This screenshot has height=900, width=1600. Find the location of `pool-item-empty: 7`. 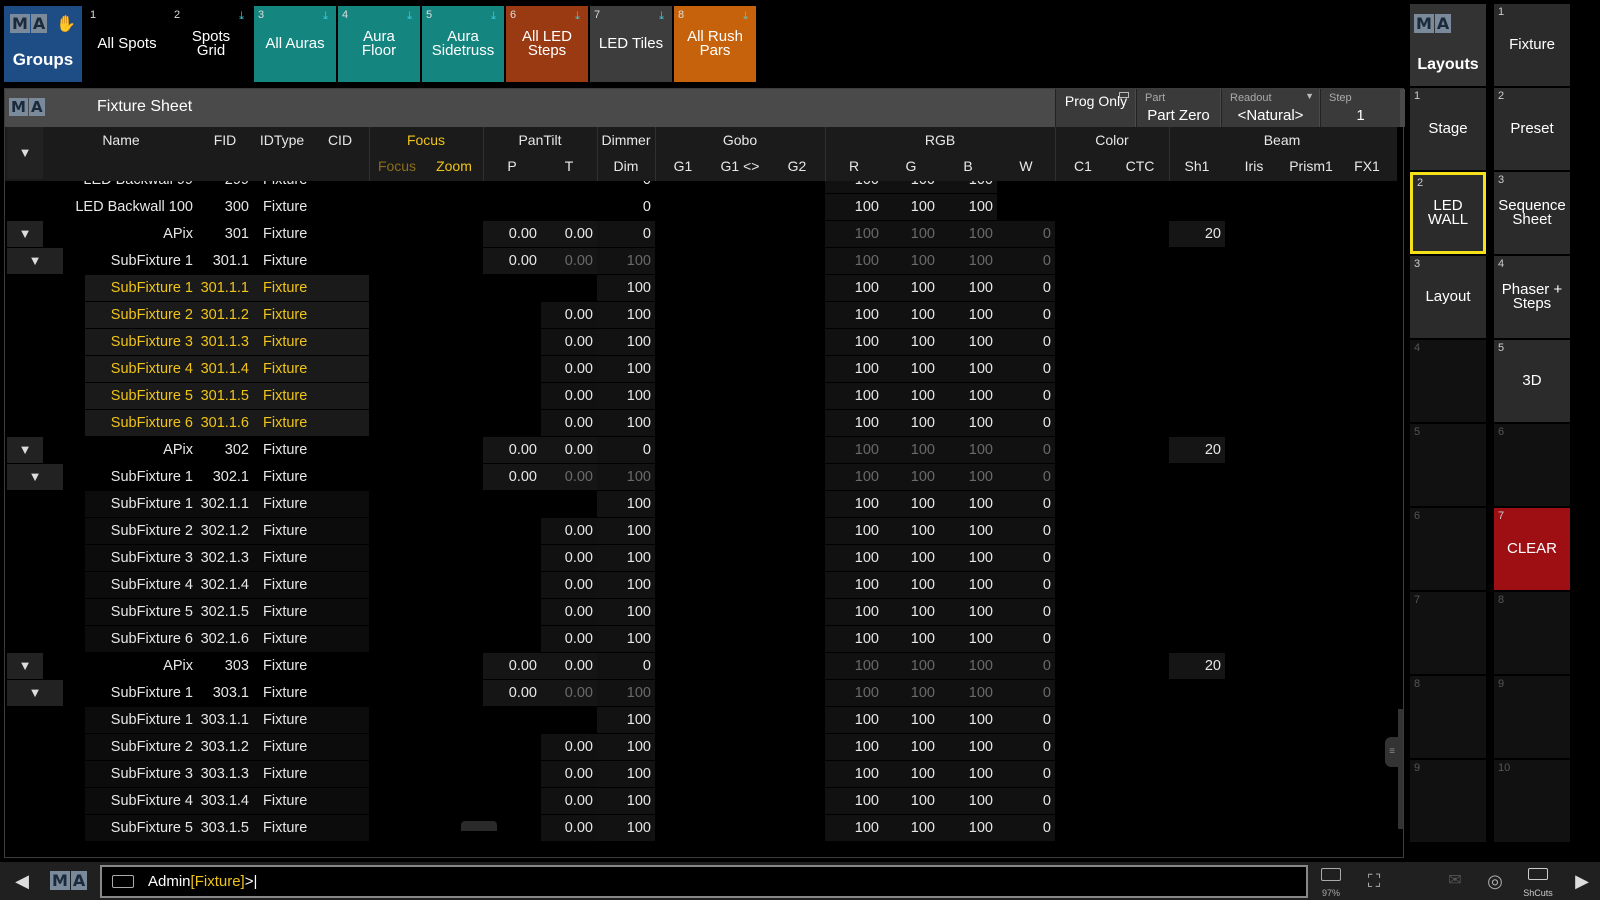

pool-item-empty: 7 is located at coordinates (1448, 633).